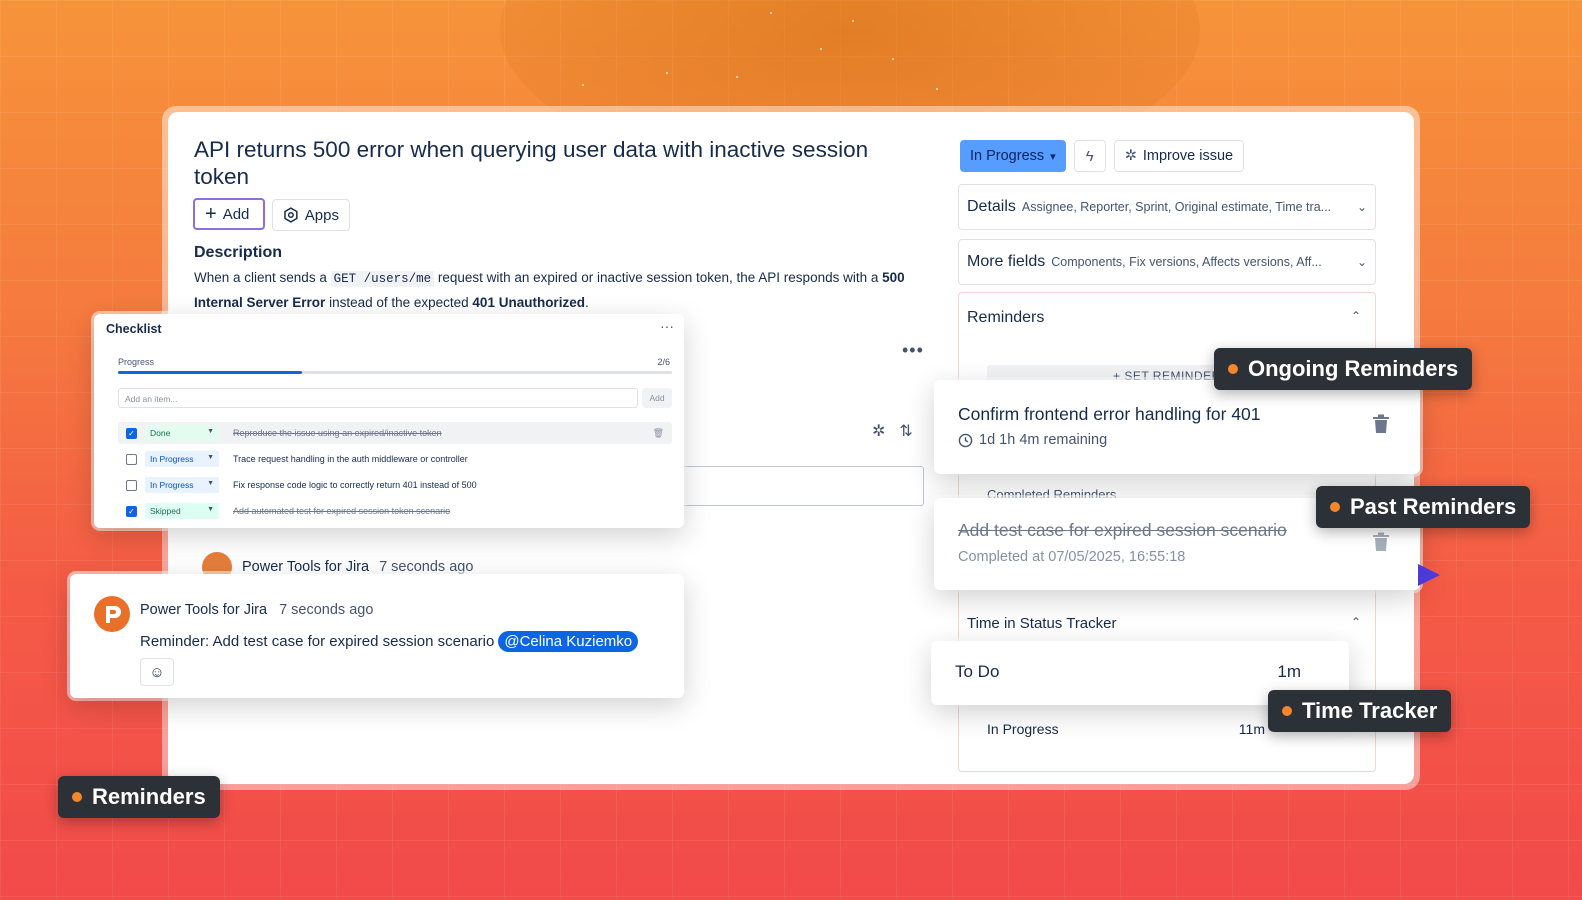 The image size is (1582, 900). I want to click on sort-icon: ⇅, so click(905, 431).